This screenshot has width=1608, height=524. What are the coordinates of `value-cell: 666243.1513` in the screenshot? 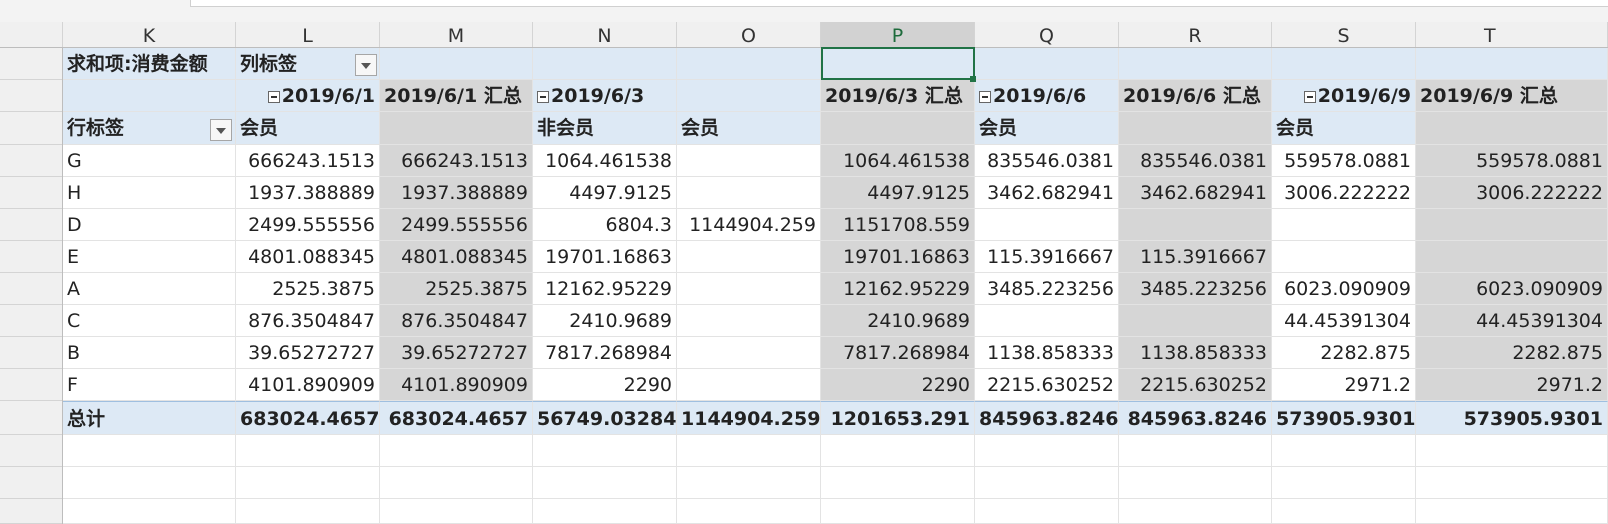 It's located at (456, 161).